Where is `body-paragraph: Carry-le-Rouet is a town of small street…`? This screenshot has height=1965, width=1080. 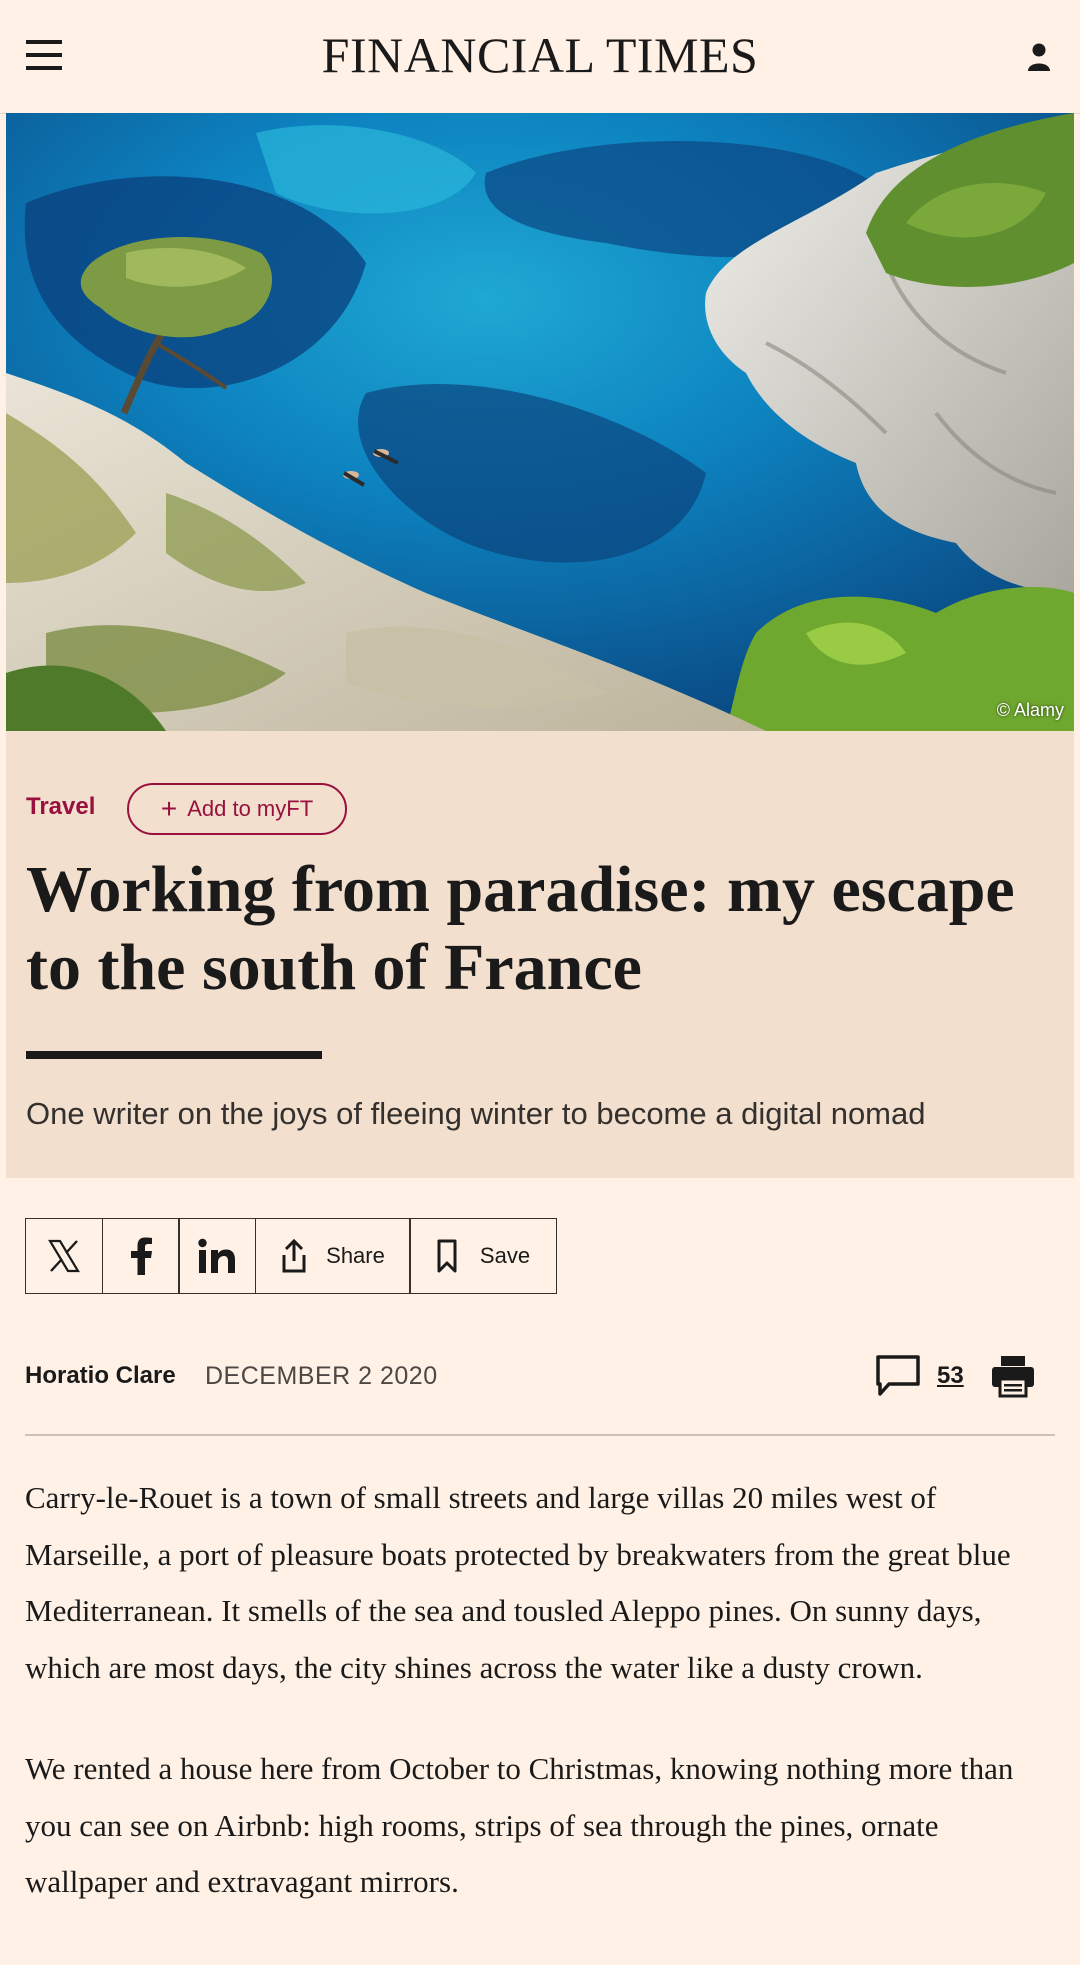
body-paragraph: Carry-le-Rouet is a town of small street… is located at coordinates (518, 1582).